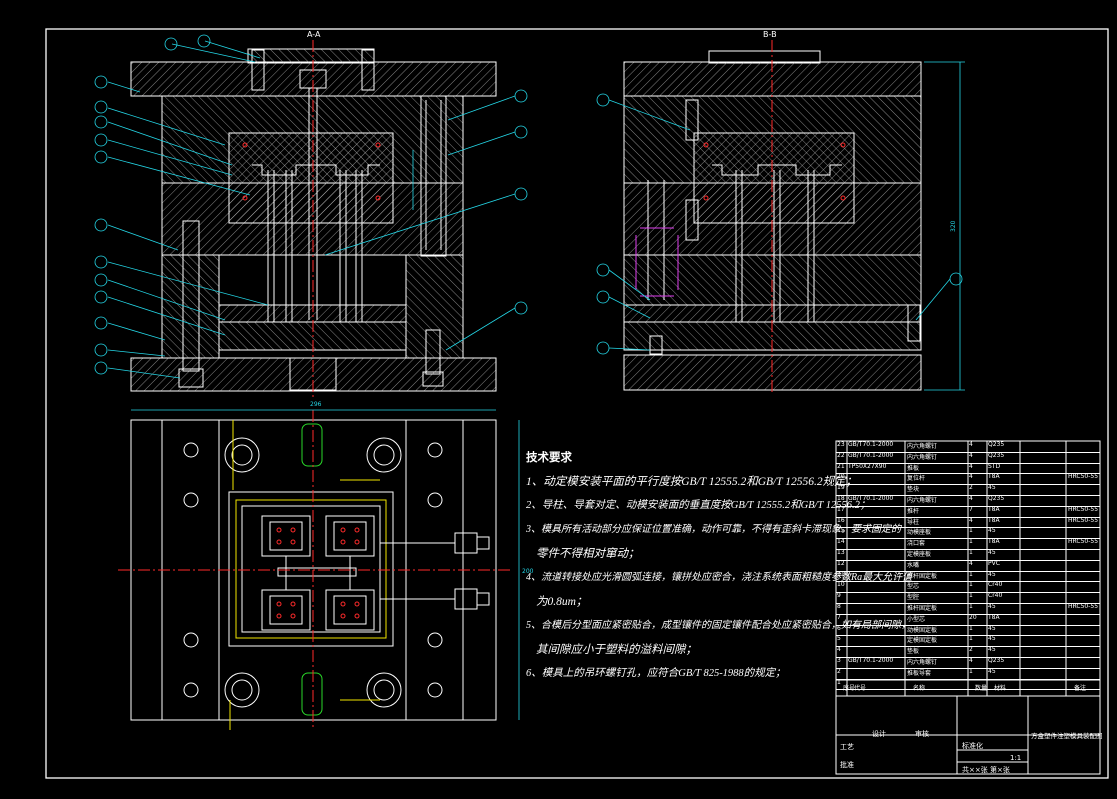  What do you see at coordinates (847, 765) in the screenshot?
I see `approve-label: 批准` at bounding box center [847, 765].